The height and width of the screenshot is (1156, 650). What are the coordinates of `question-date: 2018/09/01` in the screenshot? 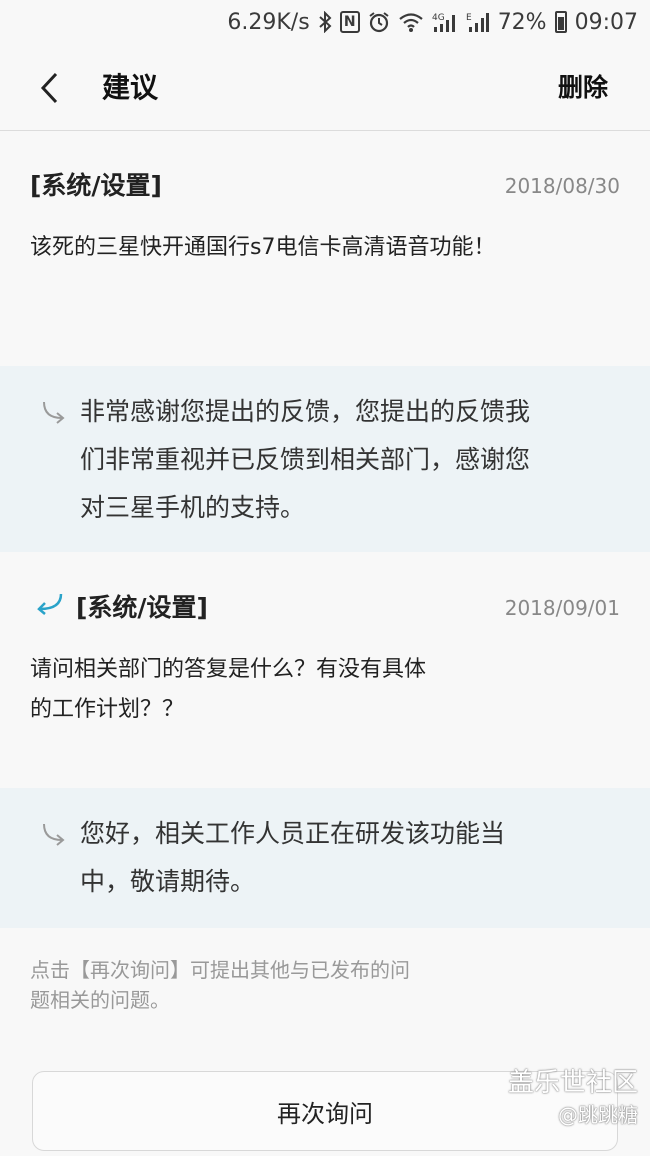 It's located at (562, 608).